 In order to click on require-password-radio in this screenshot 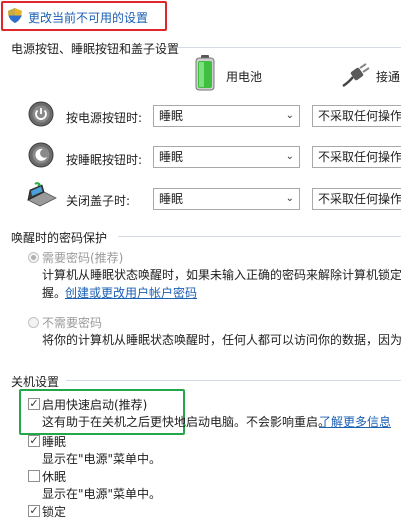, I will do `click(33, 257)`.